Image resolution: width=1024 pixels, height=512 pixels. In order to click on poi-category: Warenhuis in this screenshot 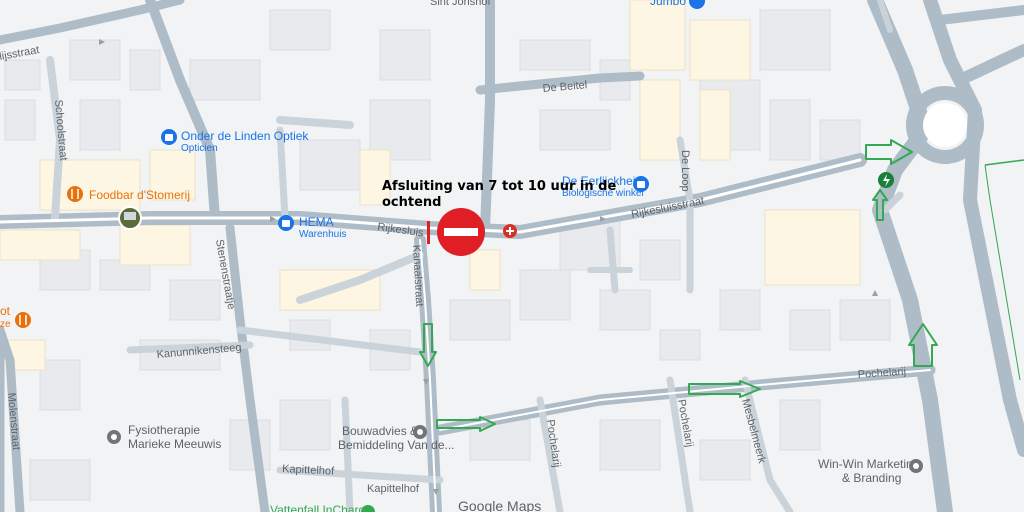, I will do `click(322, 234)`.